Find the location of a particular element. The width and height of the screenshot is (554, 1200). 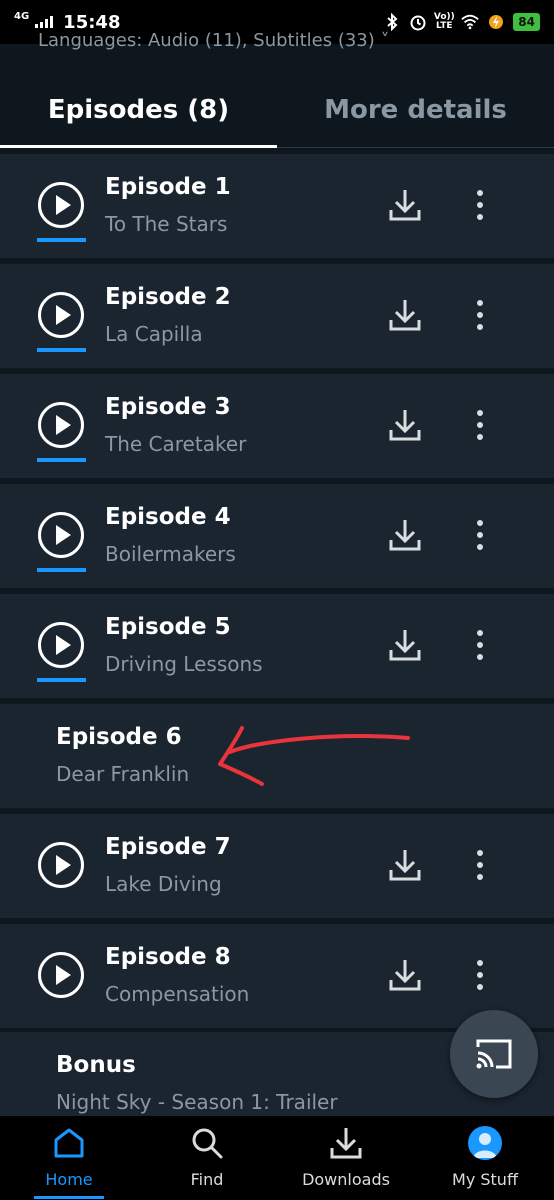

nav-downloads: Downloads is located at coordinates (346, 1158).